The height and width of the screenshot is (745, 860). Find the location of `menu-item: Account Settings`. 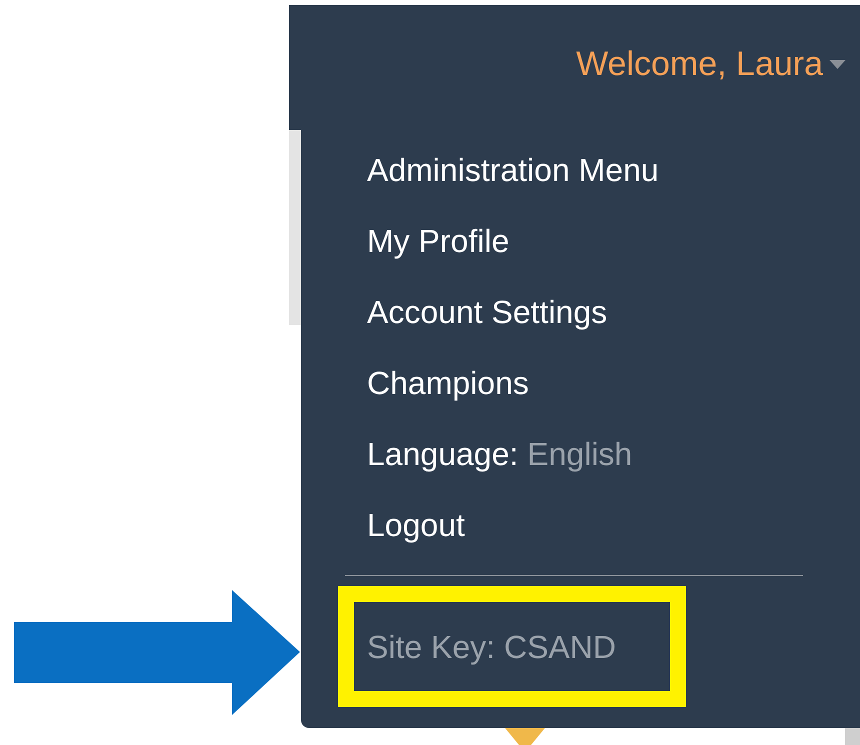

menu-item: Account Settings is located at coordinates (487, 312).